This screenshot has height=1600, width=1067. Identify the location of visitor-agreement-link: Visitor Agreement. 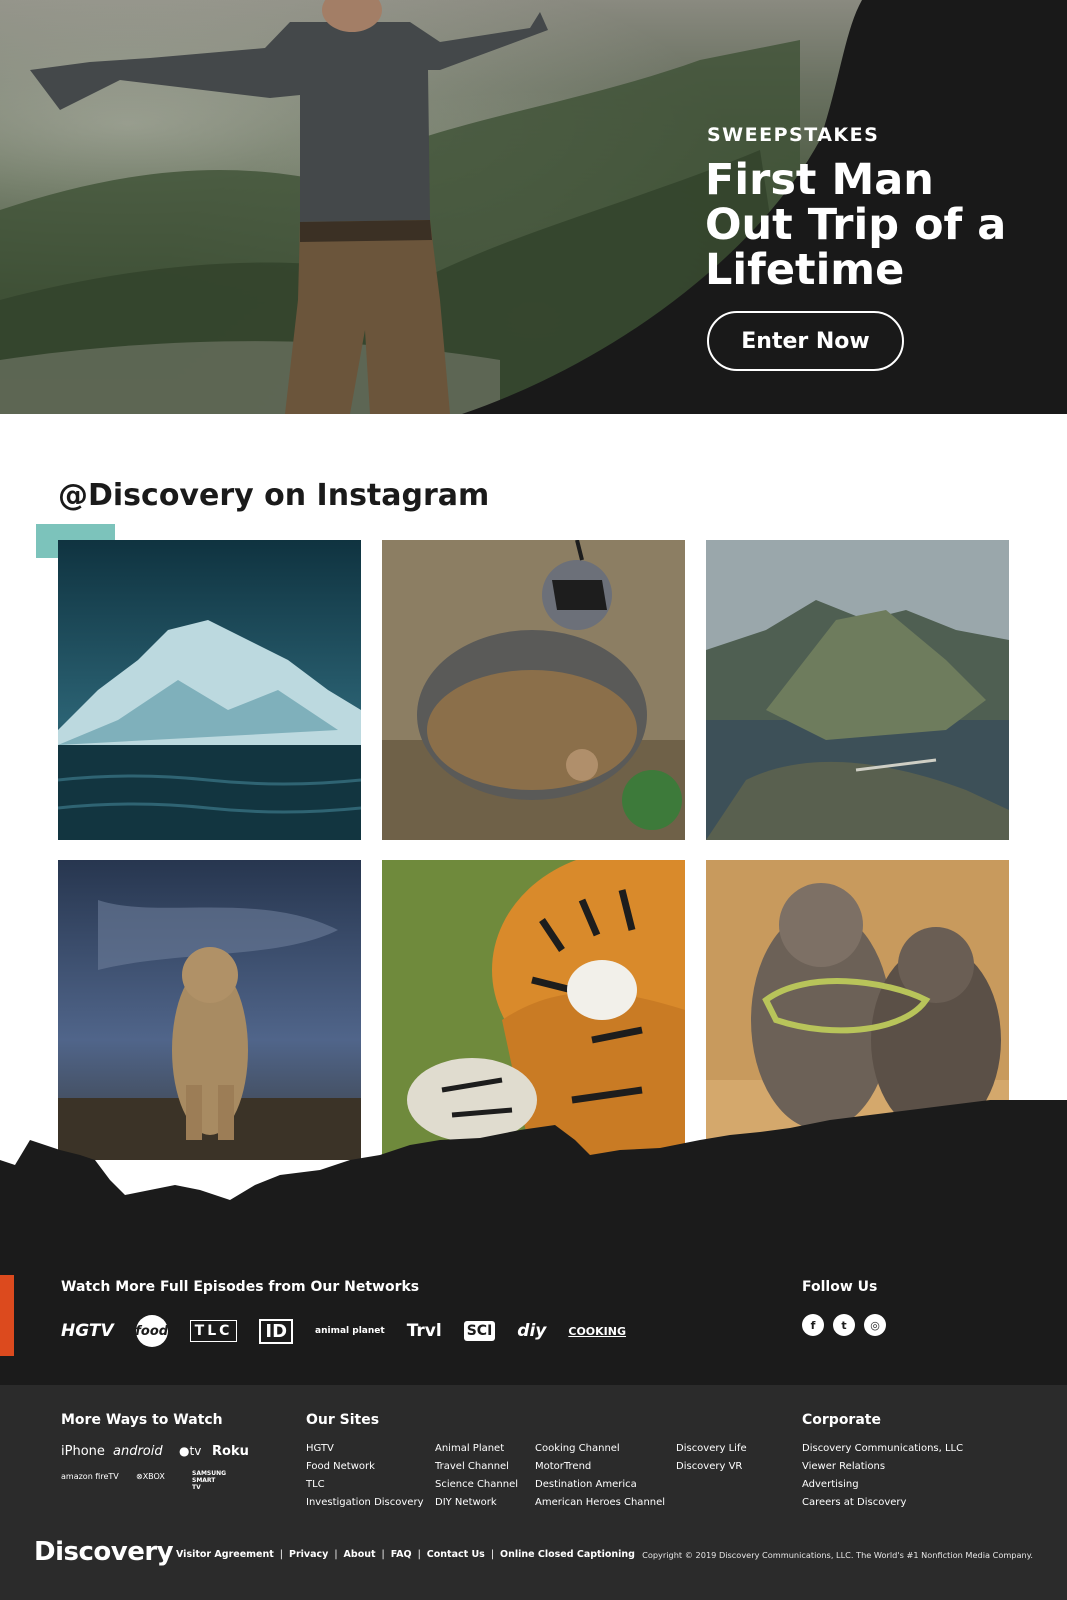
(225, 1554).